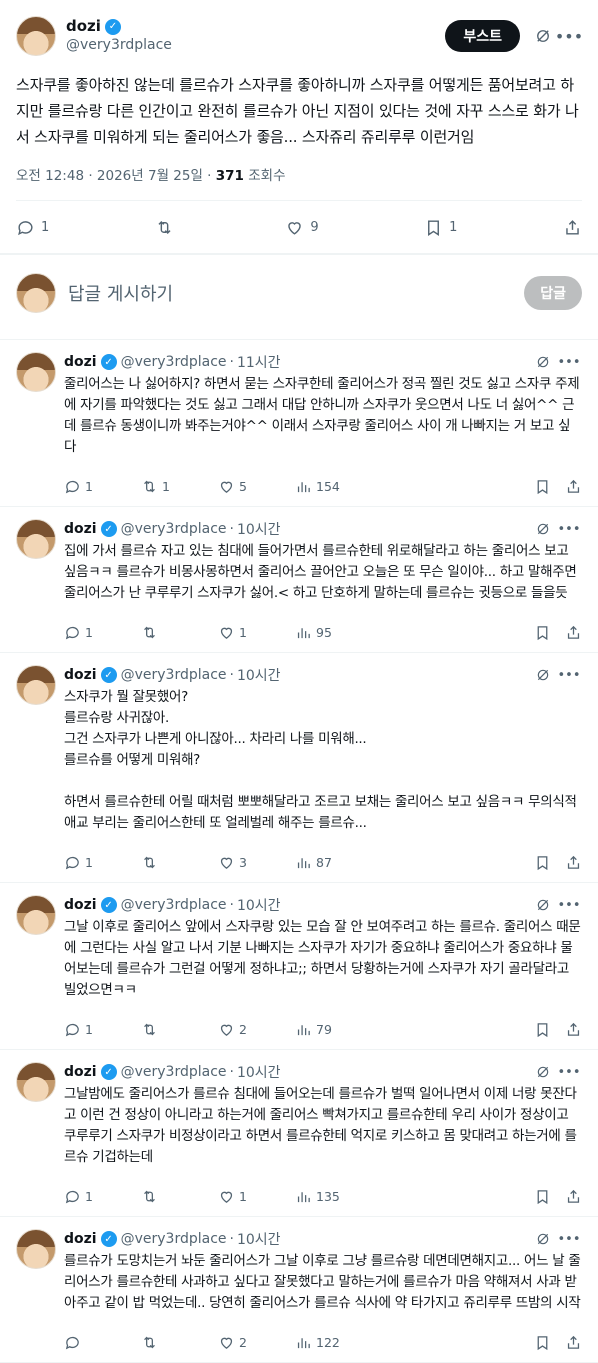  What do you see at coordinates (303, 486) in the screenshot?
I see `analytics-icon` at bounding box center [303, 486].